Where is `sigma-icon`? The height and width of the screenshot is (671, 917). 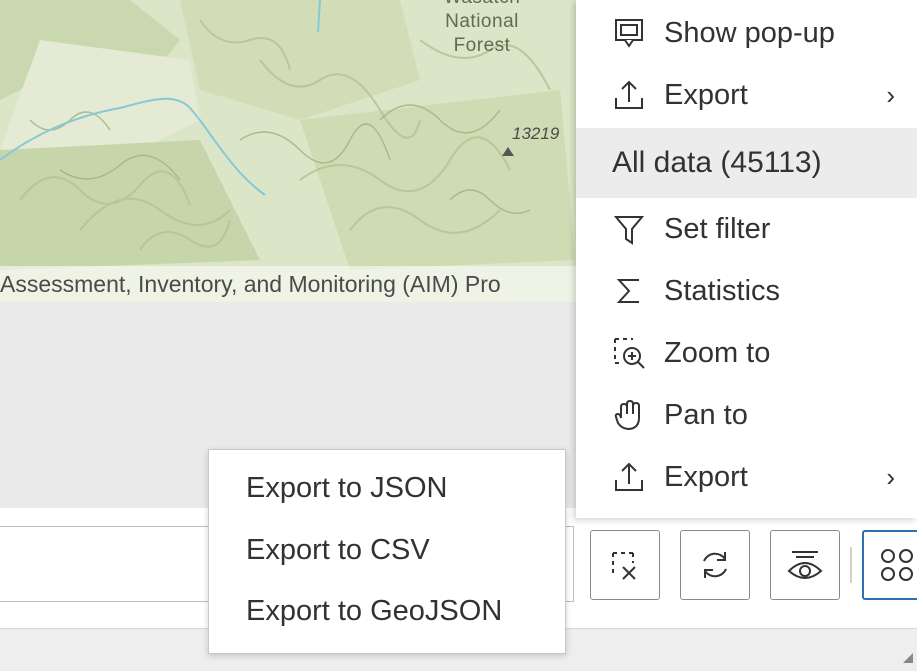 sigma-icon is located at coordinates (629, 291).